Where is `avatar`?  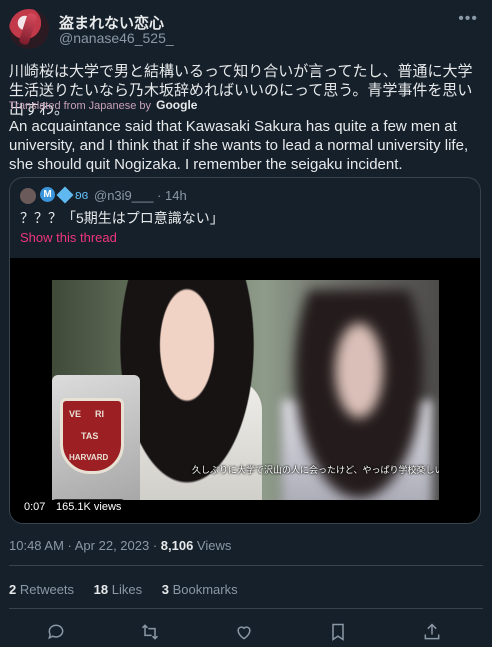 avatar is located at coordinates (29, 29).